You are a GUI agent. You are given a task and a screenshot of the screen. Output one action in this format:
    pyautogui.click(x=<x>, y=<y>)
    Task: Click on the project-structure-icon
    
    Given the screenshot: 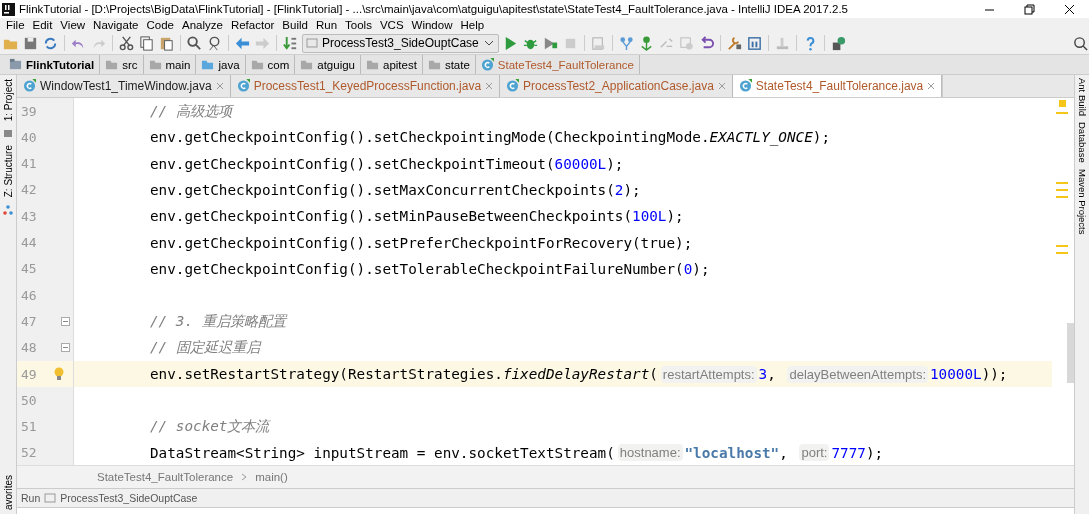 What is the action you would take?
    pyautogui.click(x=754, y=43)
    